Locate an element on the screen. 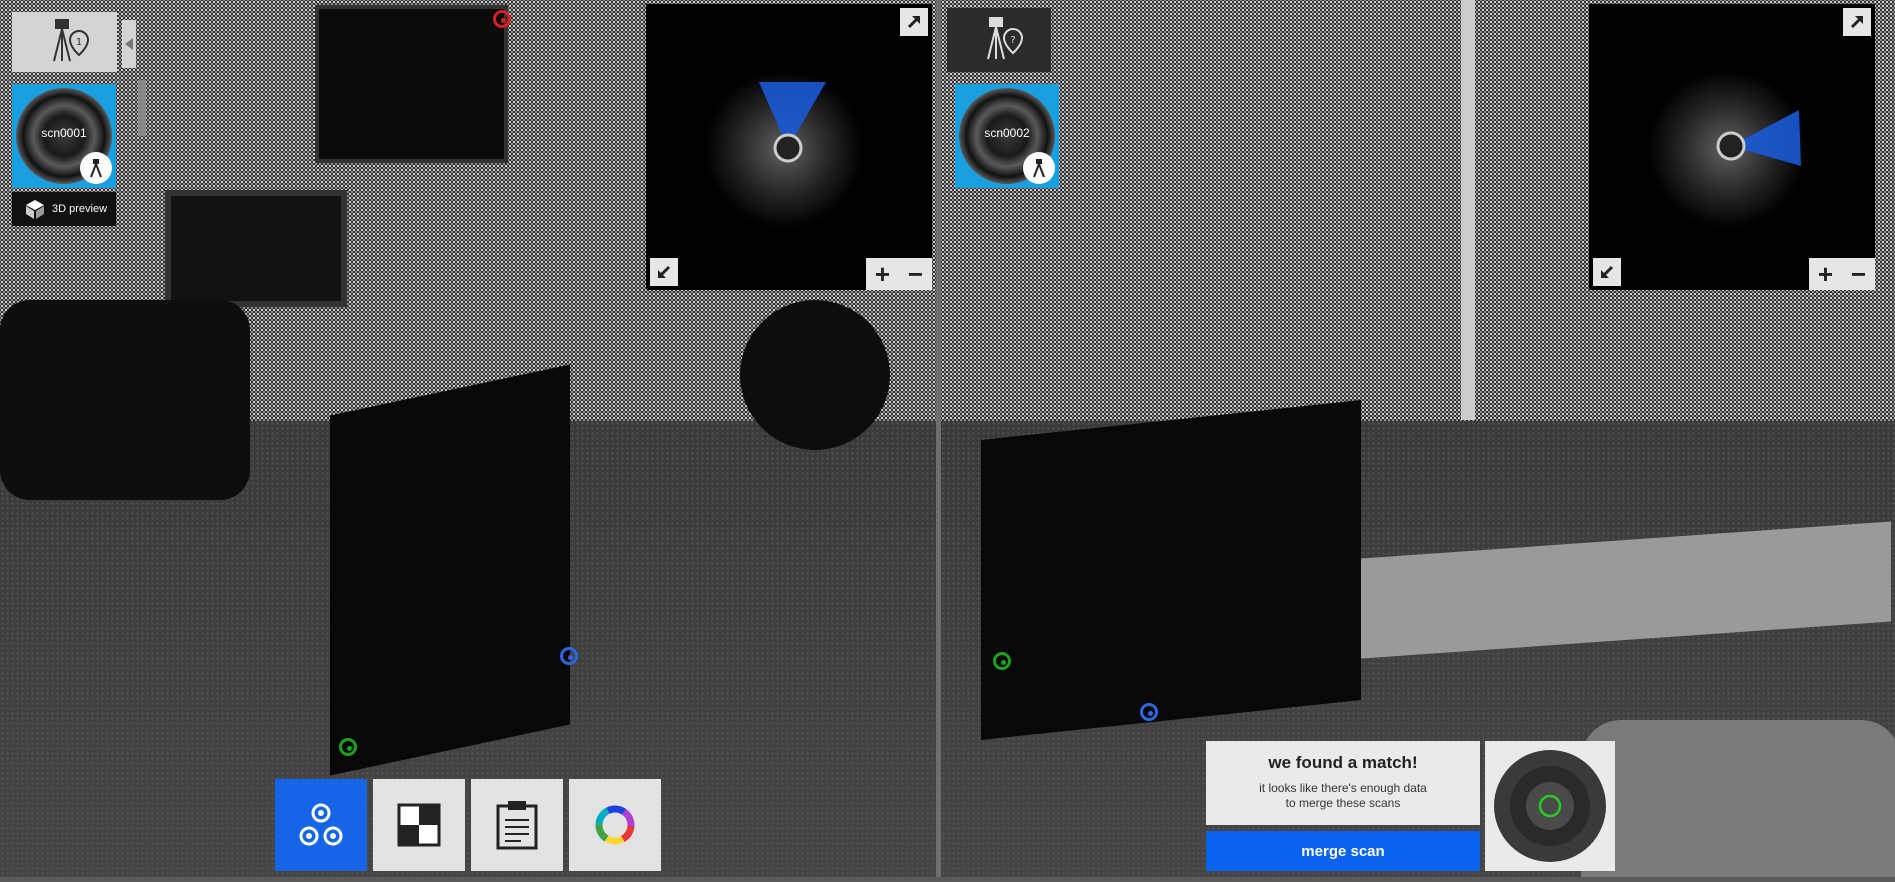 The height and width of the screenshot is (882, 1895). reference-marker-red is located at coordinates (502, 19).